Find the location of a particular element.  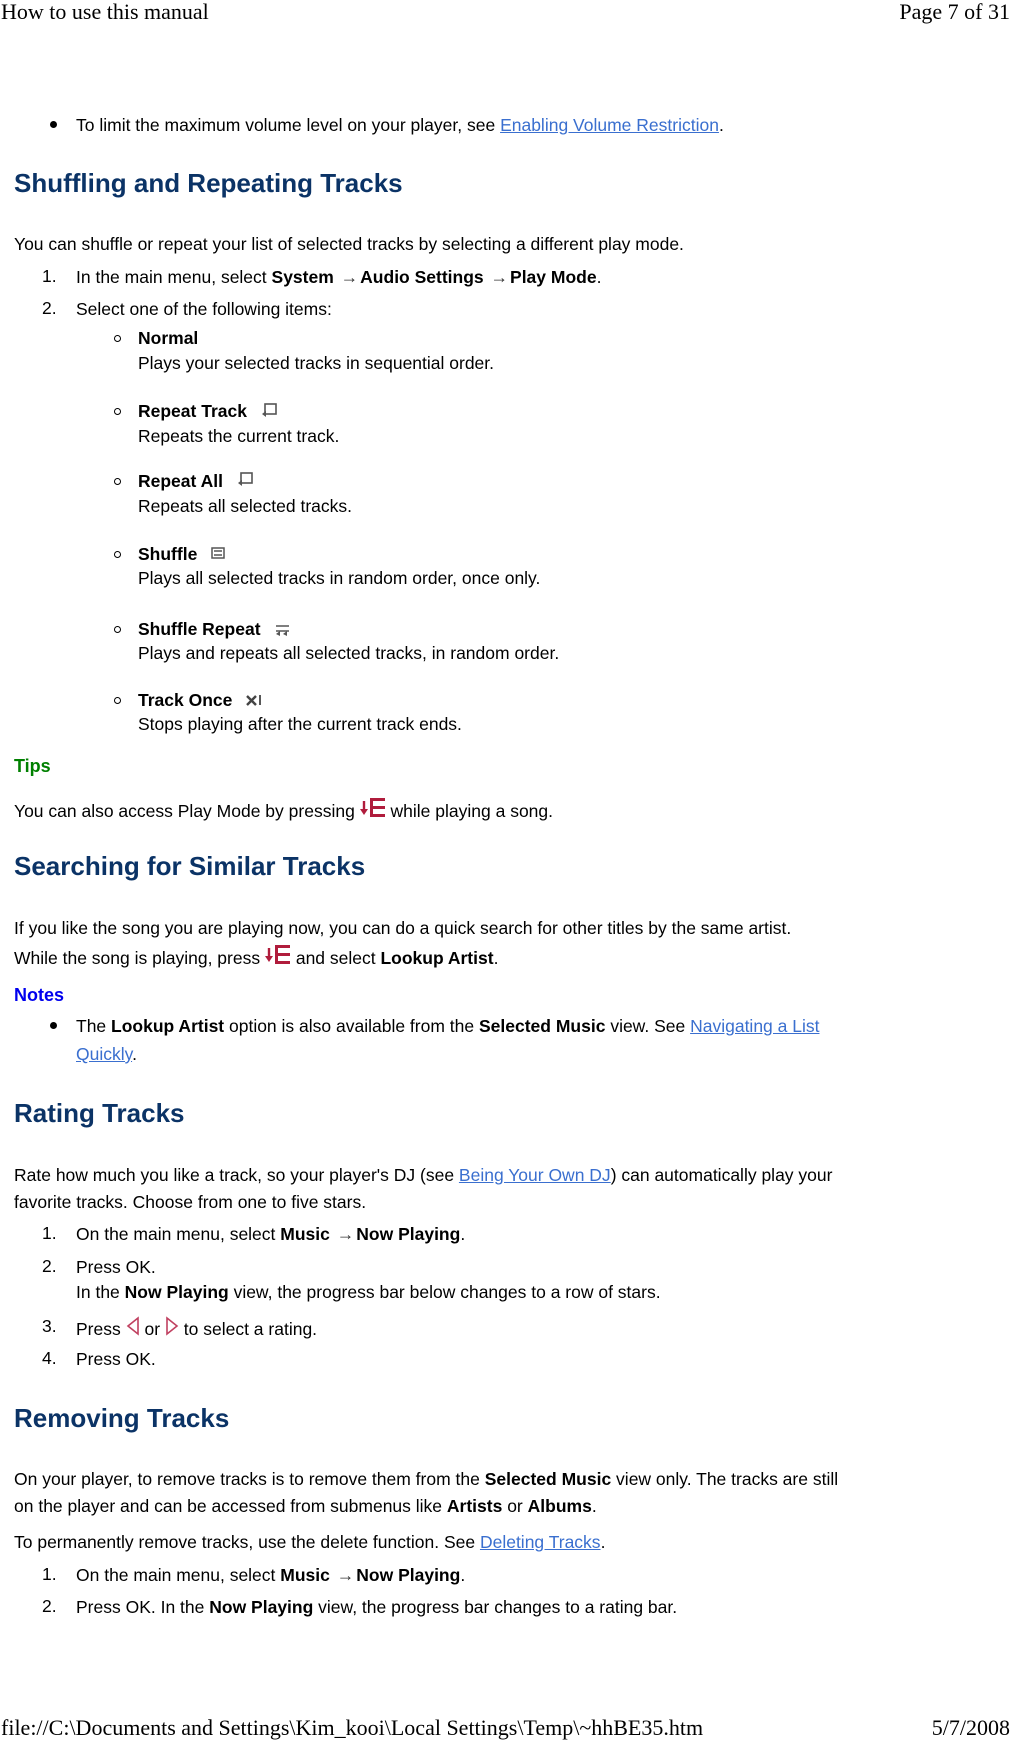

track-once-icon is located at coordinates (255, 701).